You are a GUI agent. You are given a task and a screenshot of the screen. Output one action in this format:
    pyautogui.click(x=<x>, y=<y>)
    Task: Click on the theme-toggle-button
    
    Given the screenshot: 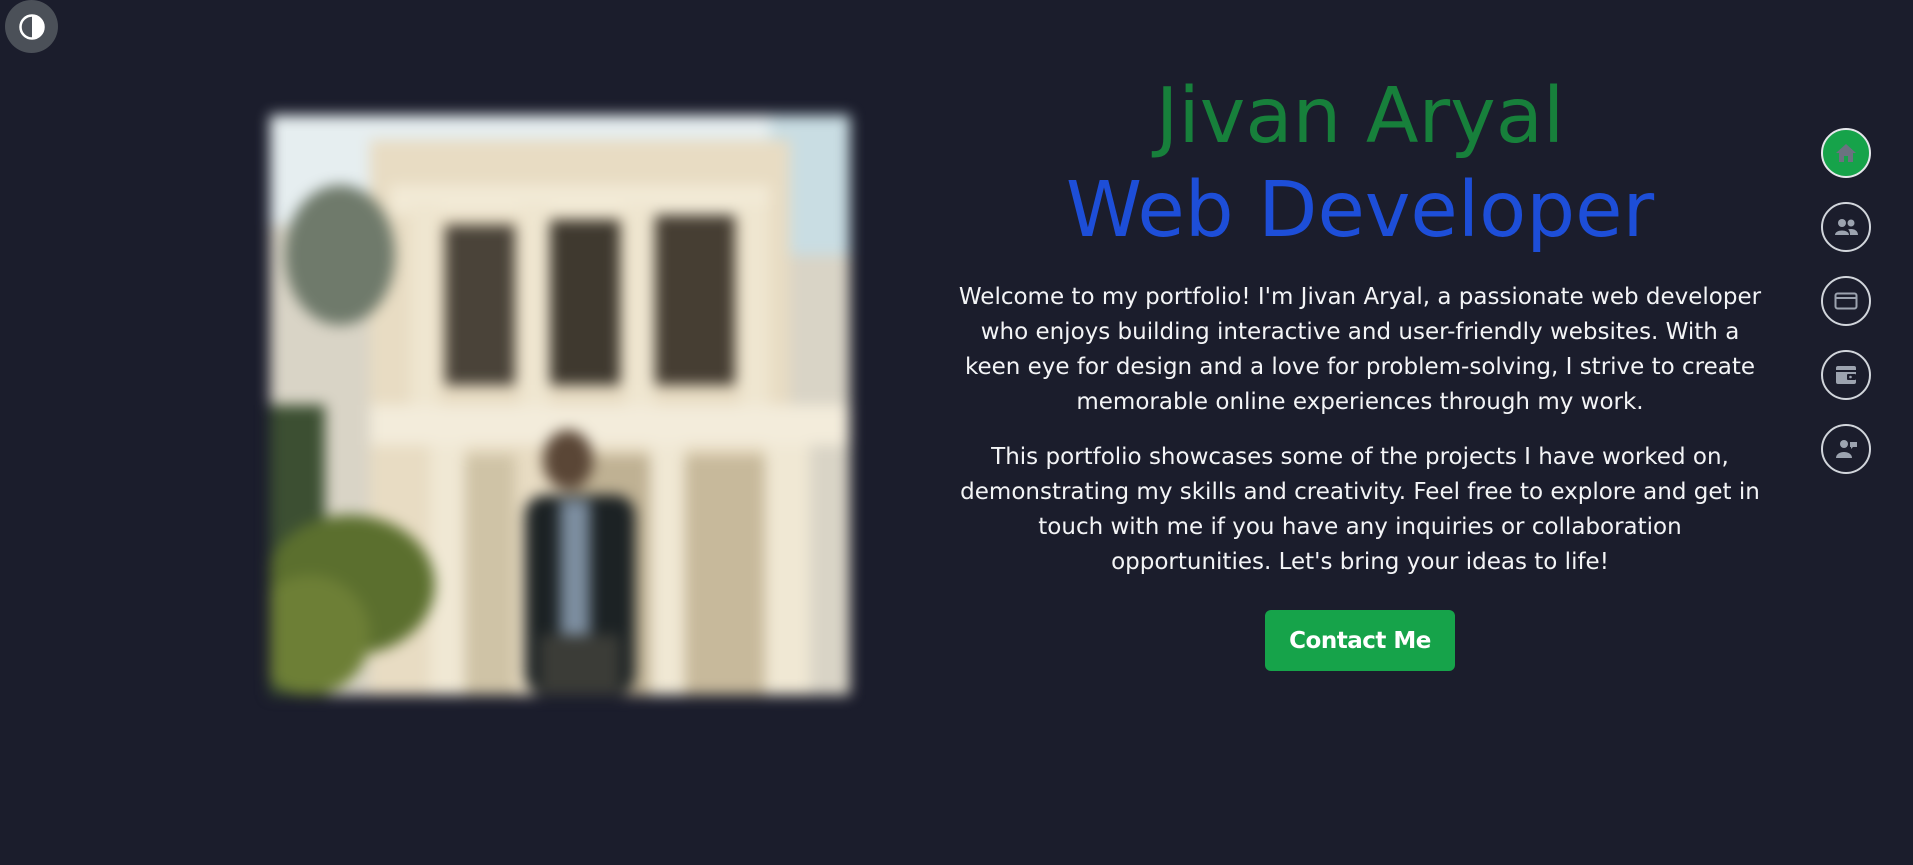 What is the action you would take?
    pyautogui.click(x=31, y=26)
    